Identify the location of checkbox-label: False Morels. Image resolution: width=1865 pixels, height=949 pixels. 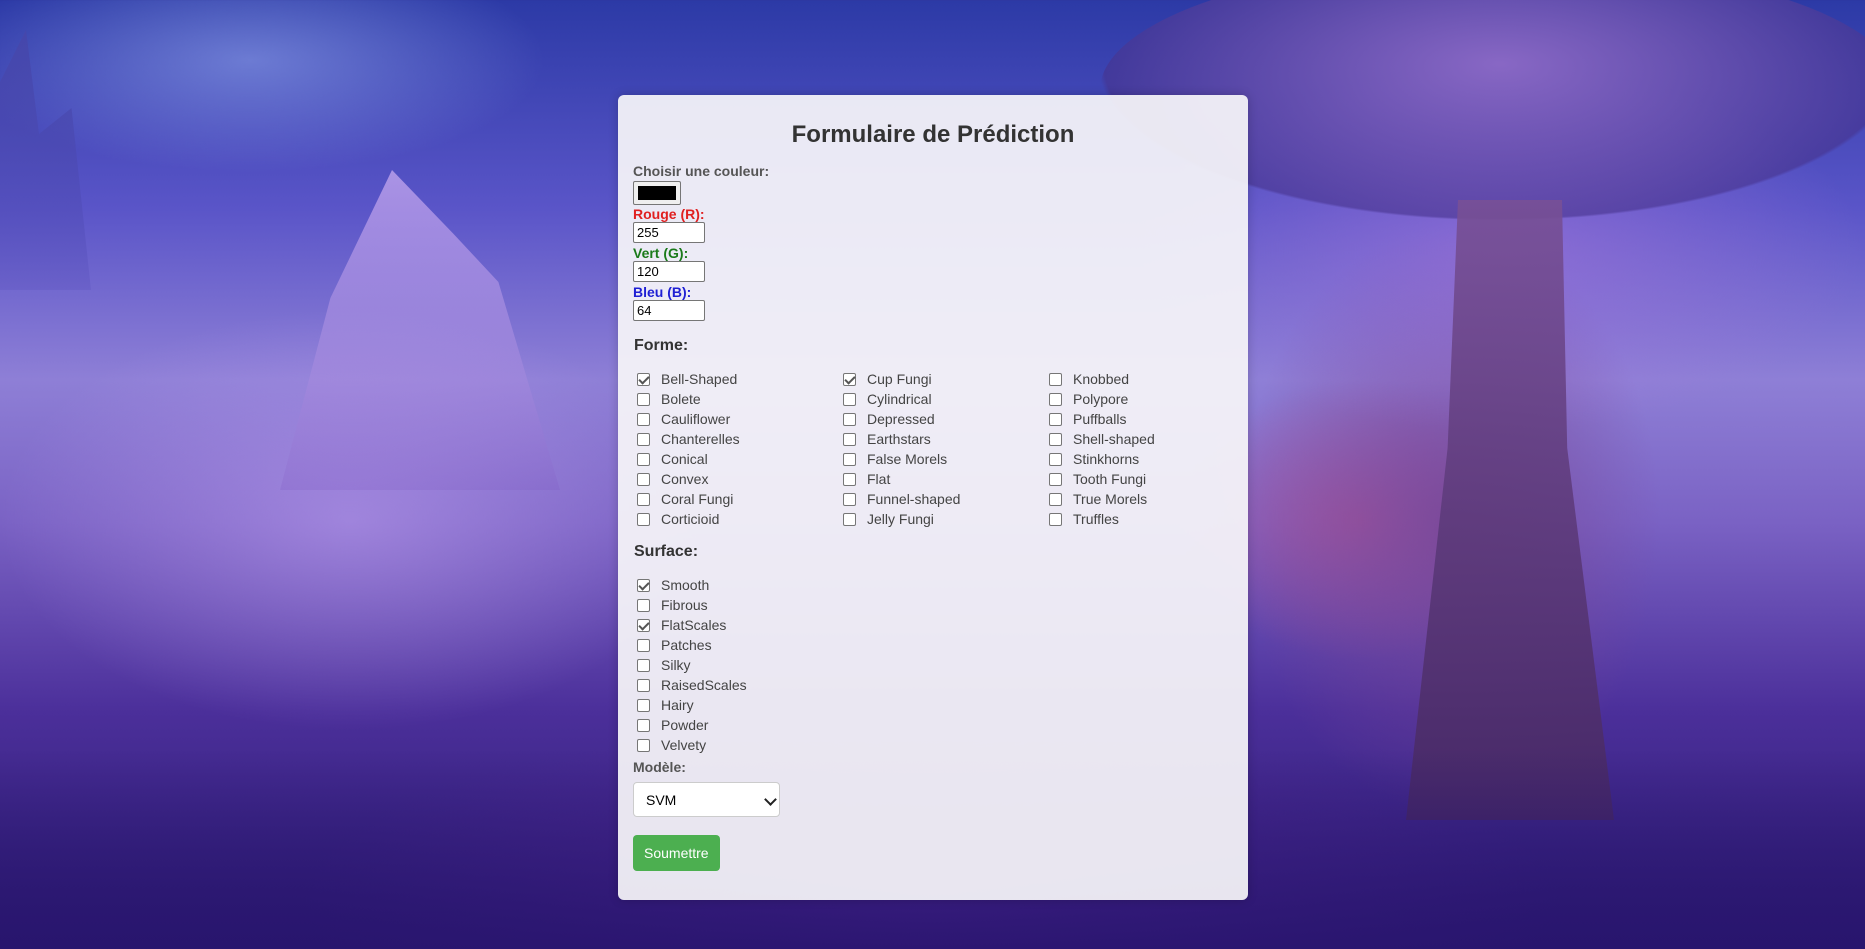
(907, 459).